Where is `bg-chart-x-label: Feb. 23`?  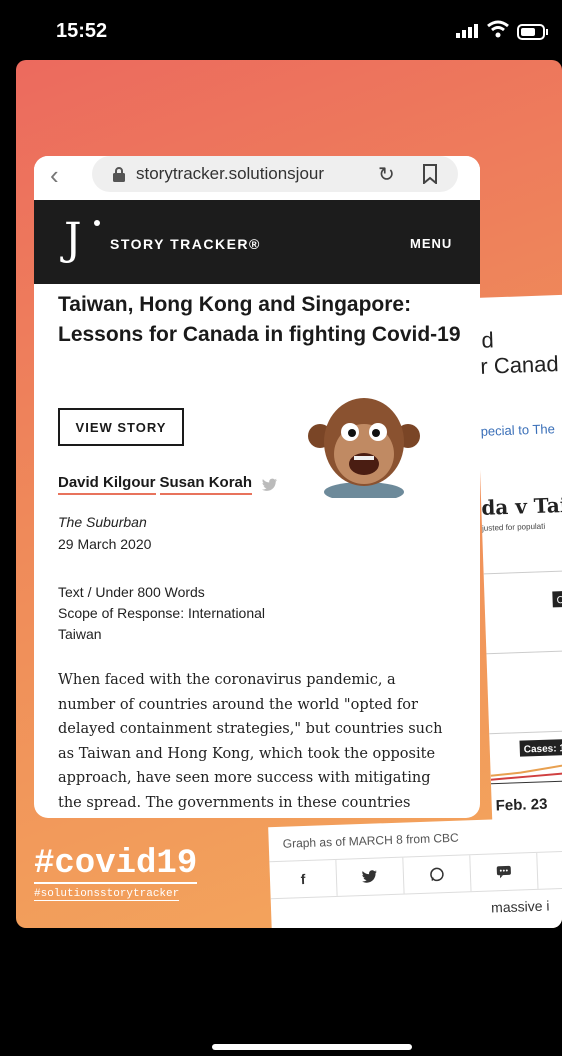
bg-chart-x-label: Feb. 23 is located at coordinates (521, 805).